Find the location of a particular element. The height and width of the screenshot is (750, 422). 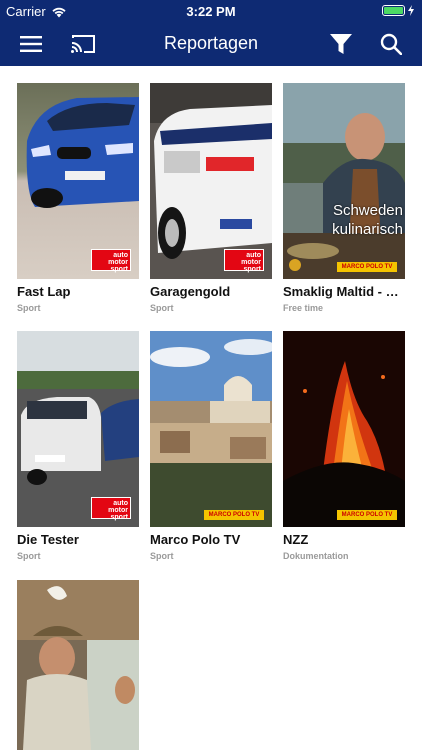

reportage-tile-marco-polo-tv: MARCO POLO TV Marco Polo TV Sport is located at coordinates (211, 446).